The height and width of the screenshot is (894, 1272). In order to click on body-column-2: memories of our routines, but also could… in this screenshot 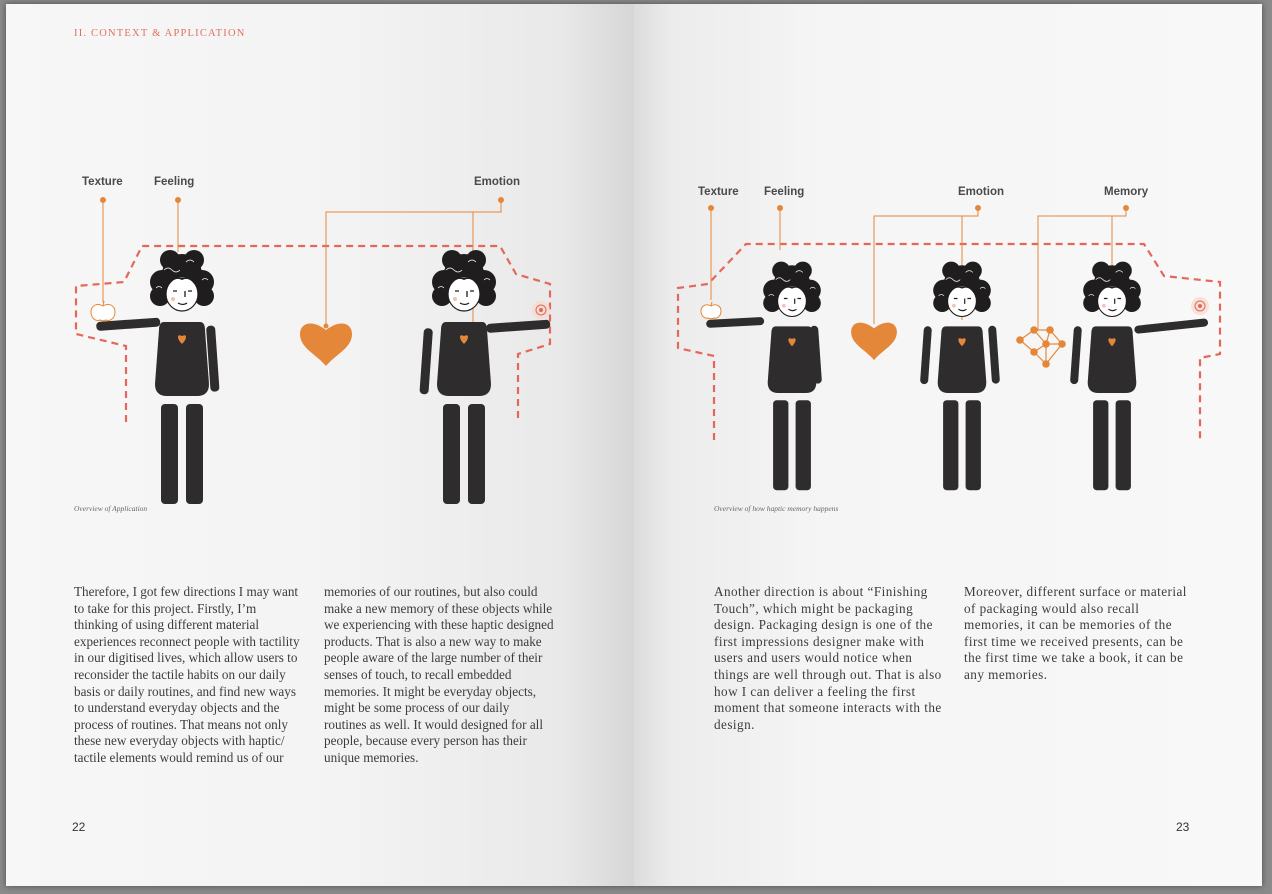, I will do `click(439, 674)`.